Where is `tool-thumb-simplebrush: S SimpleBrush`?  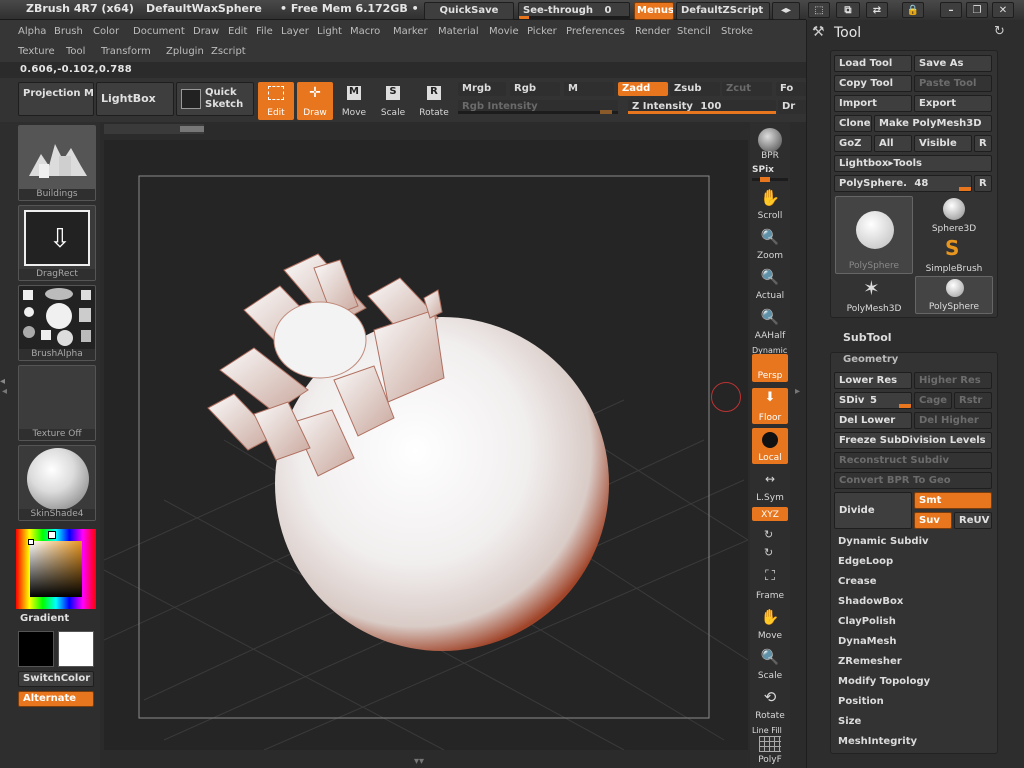 tool-thumb-simplebrush: S SimpleBrush is located at coordinates (954, 255).